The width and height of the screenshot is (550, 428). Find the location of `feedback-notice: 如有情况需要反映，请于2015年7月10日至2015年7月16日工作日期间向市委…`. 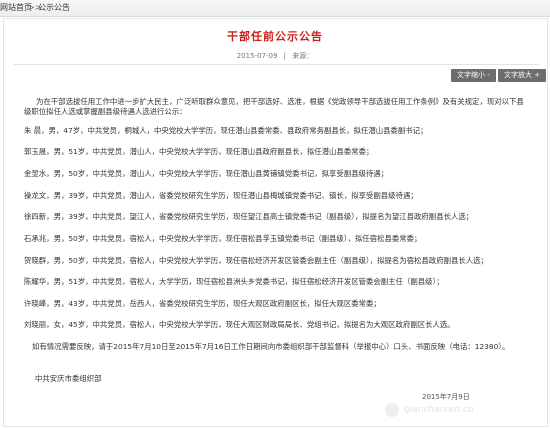

feedback-notice: 如有情况需要反映，请于2015年7月10日至2015年7月16日工作日期间向市委… is located at coordinates (271, 346).